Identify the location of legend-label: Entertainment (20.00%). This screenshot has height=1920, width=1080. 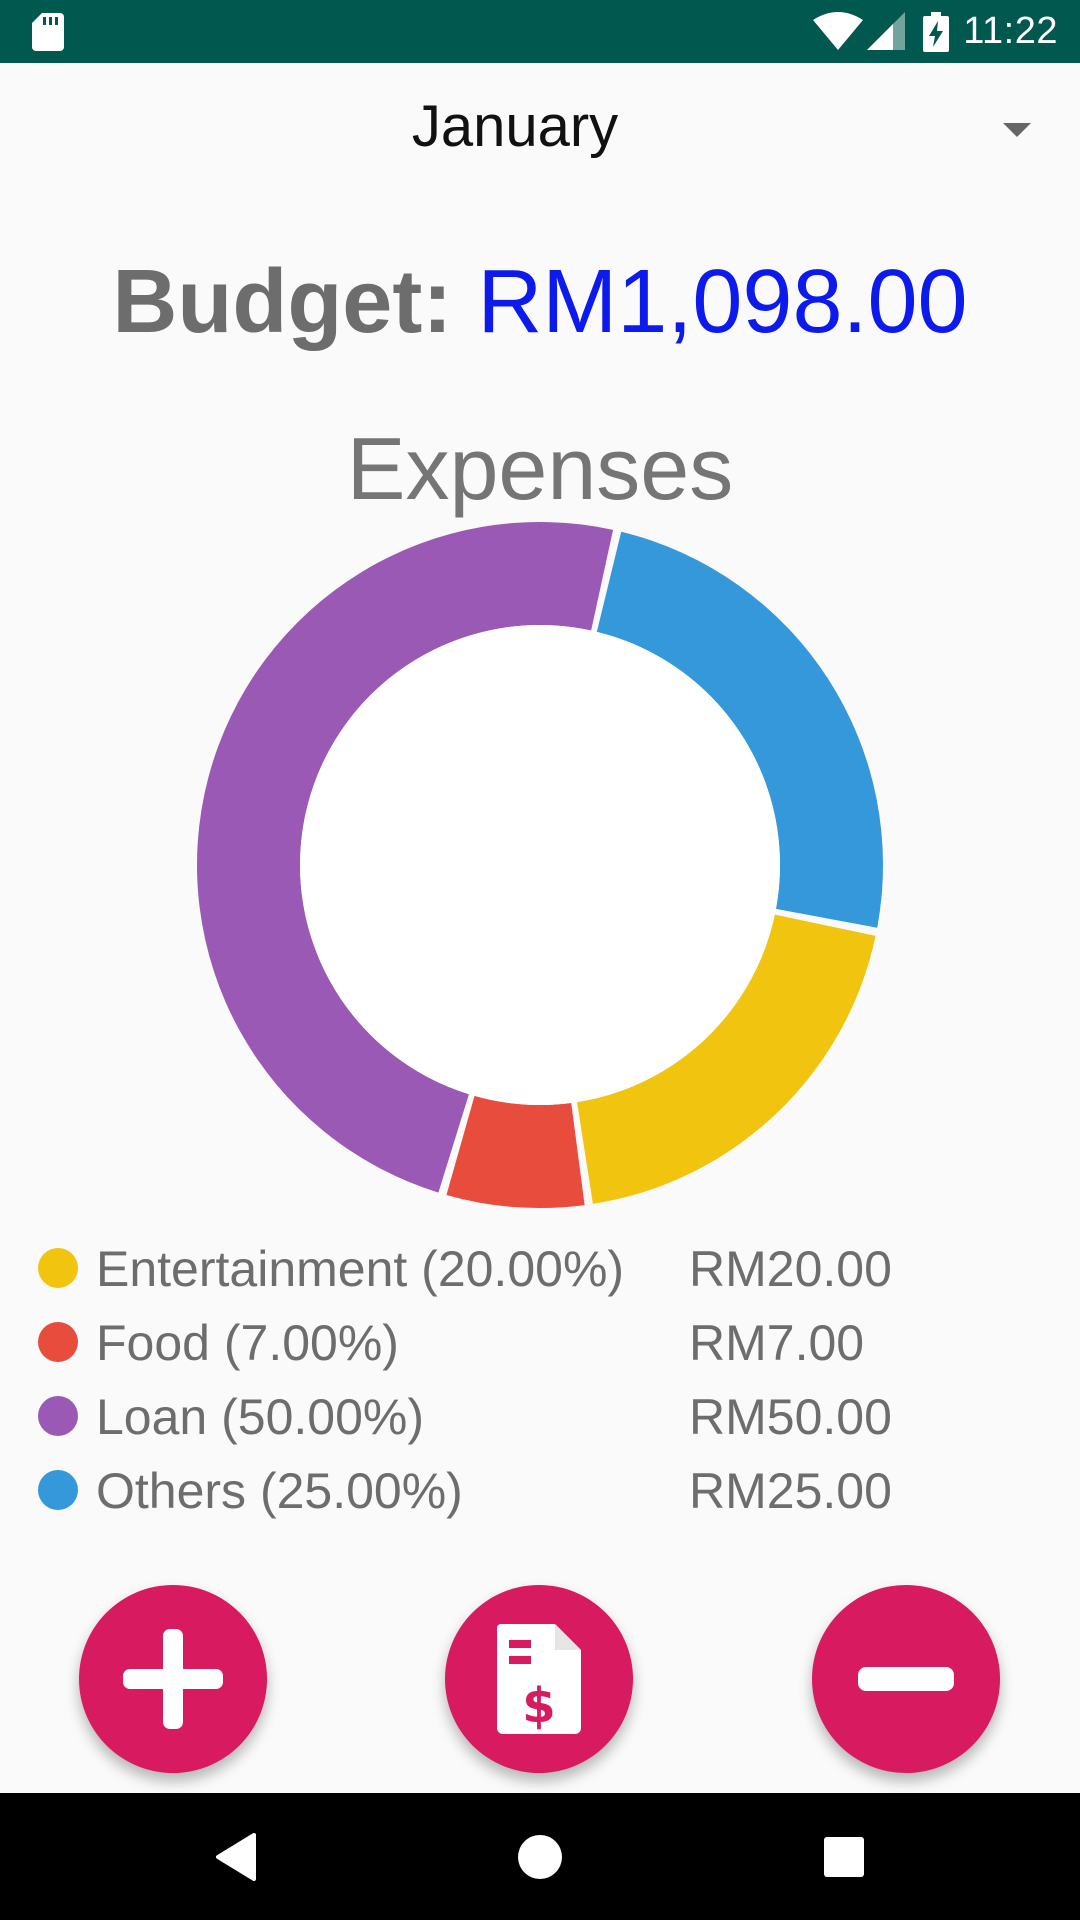
(360, 1269).